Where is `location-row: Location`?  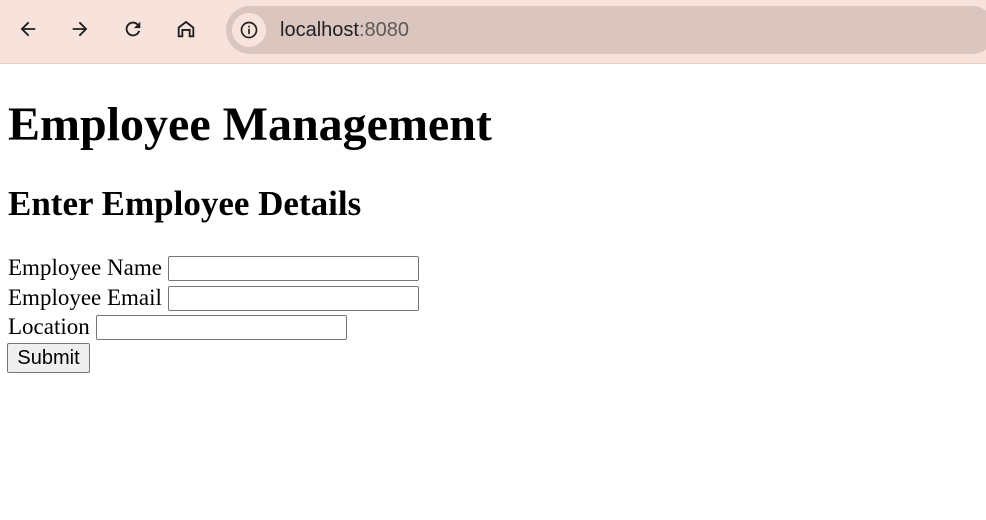 location-row: Location is located at coordinates (177, 327).